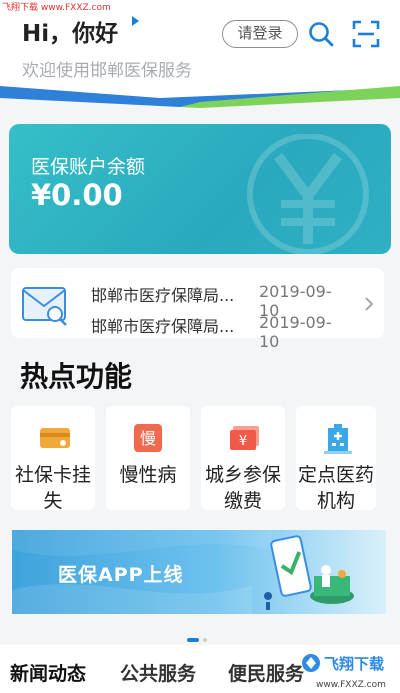  I want to click on pager-dot-active, so click(193, 640).